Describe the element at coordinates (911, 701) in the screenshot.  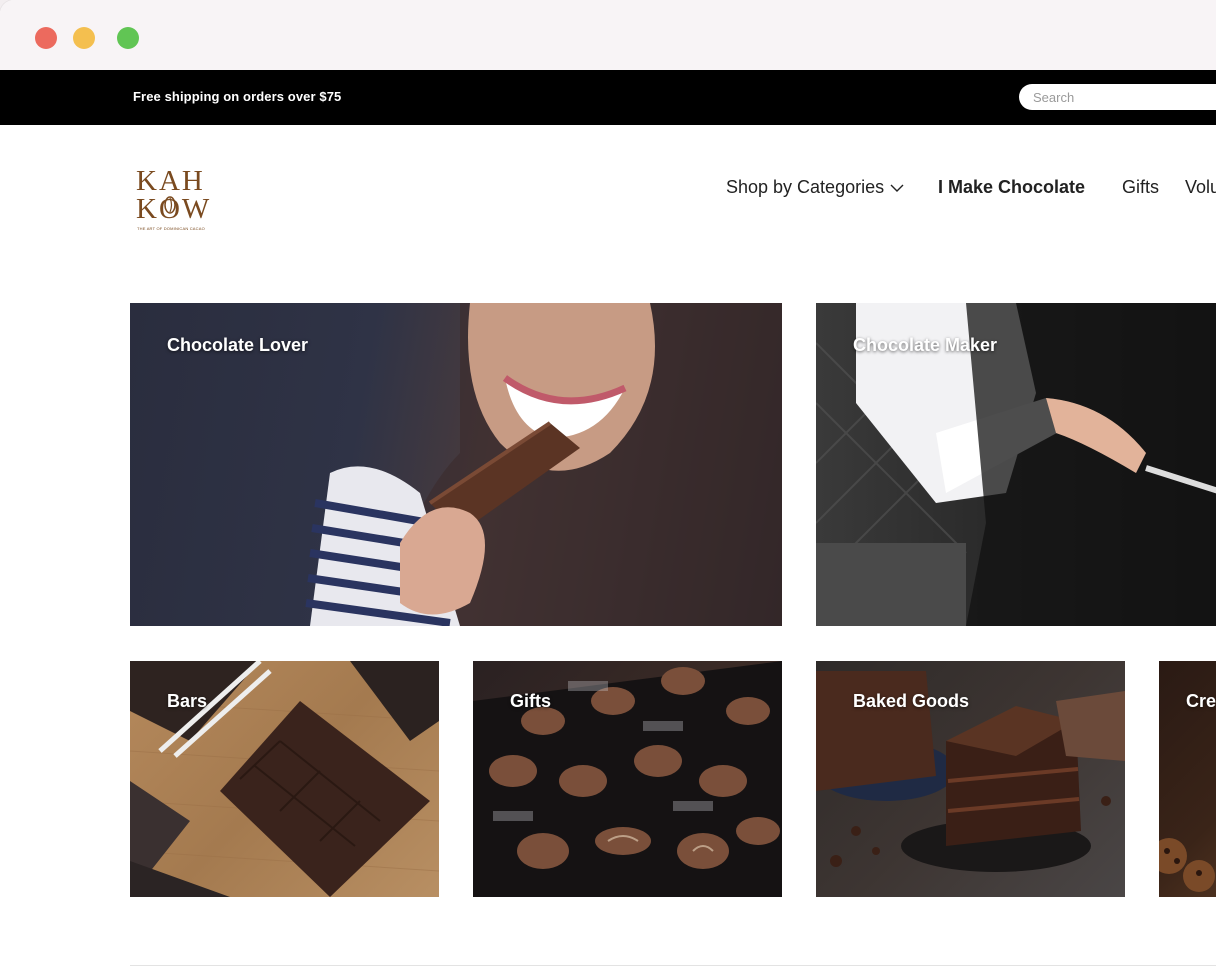
I see `tile-label: Baked Goods` at that location.